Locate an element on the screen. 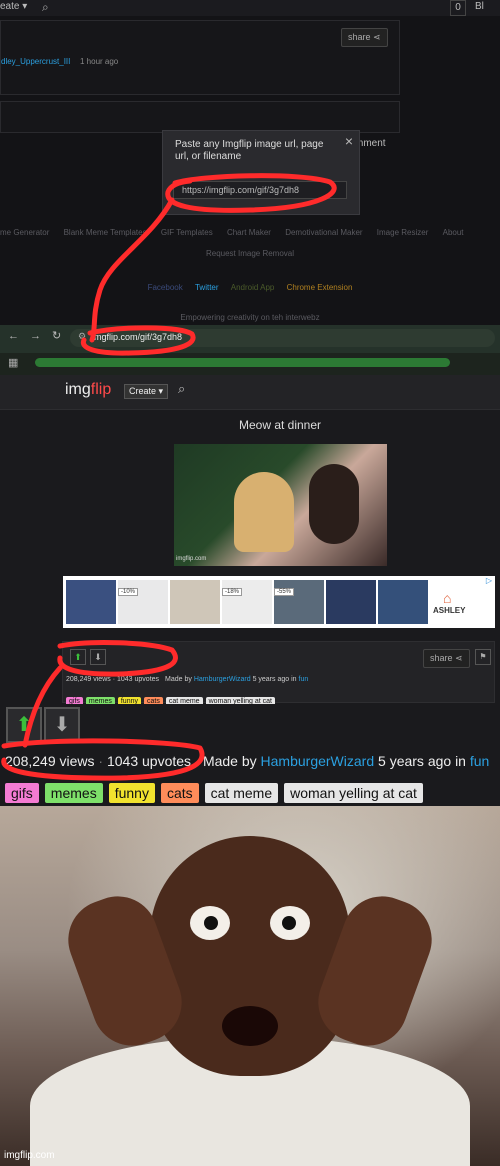  reaction-mouth is located at coordinates (250, 1026).